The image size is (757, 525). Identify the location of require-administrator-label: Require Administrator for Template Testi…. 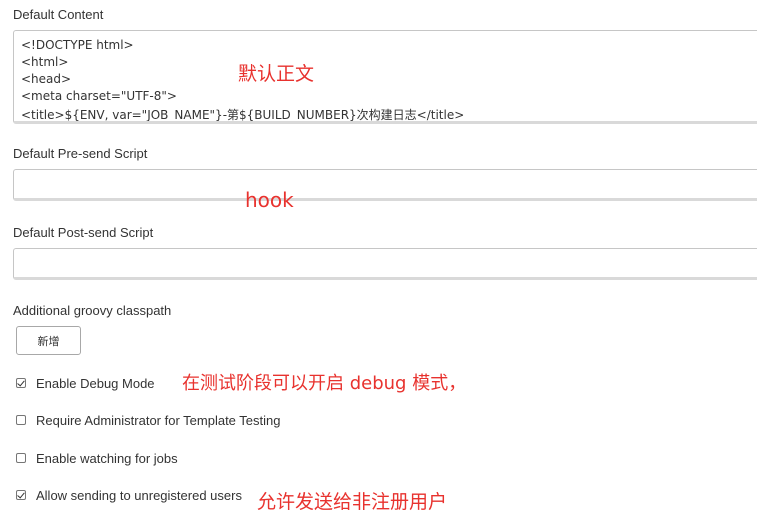
(158, 420).